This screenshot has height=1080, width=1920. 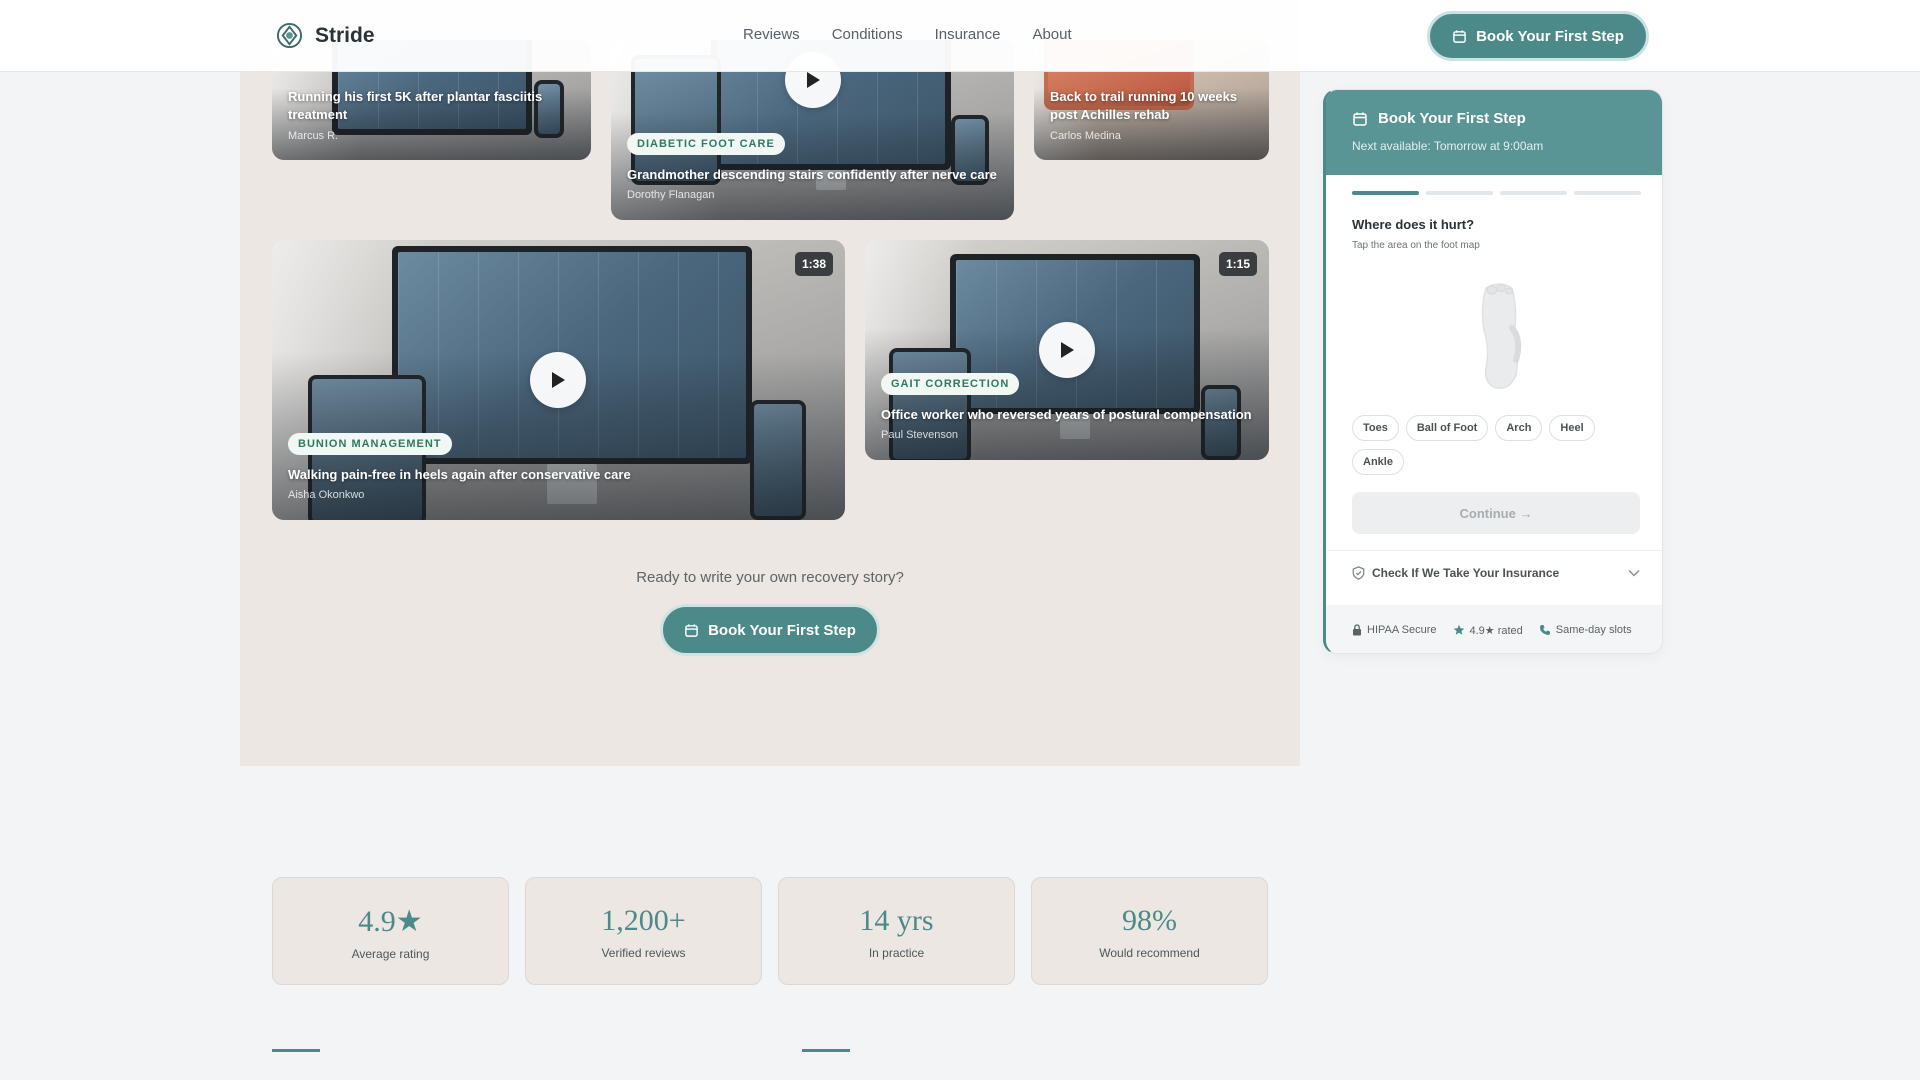 I want to click on video-tag: DIABETIC FOOT CARE, so click(x=706, y=144).